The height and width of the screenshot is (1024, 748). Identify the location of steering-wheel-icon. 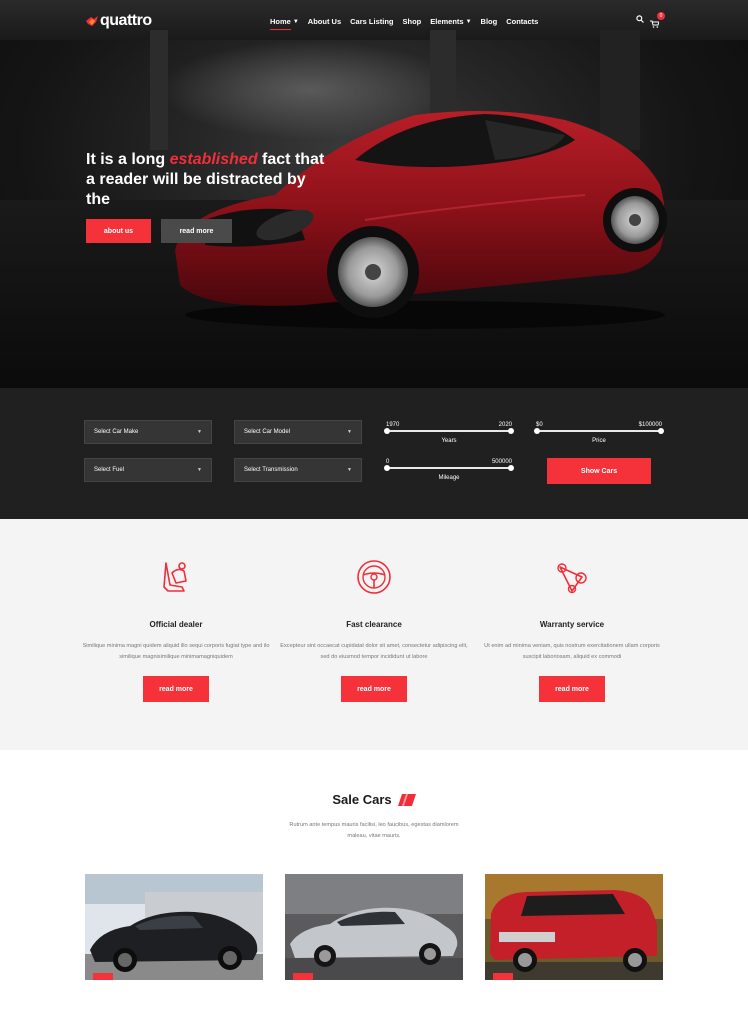
(374, 577).